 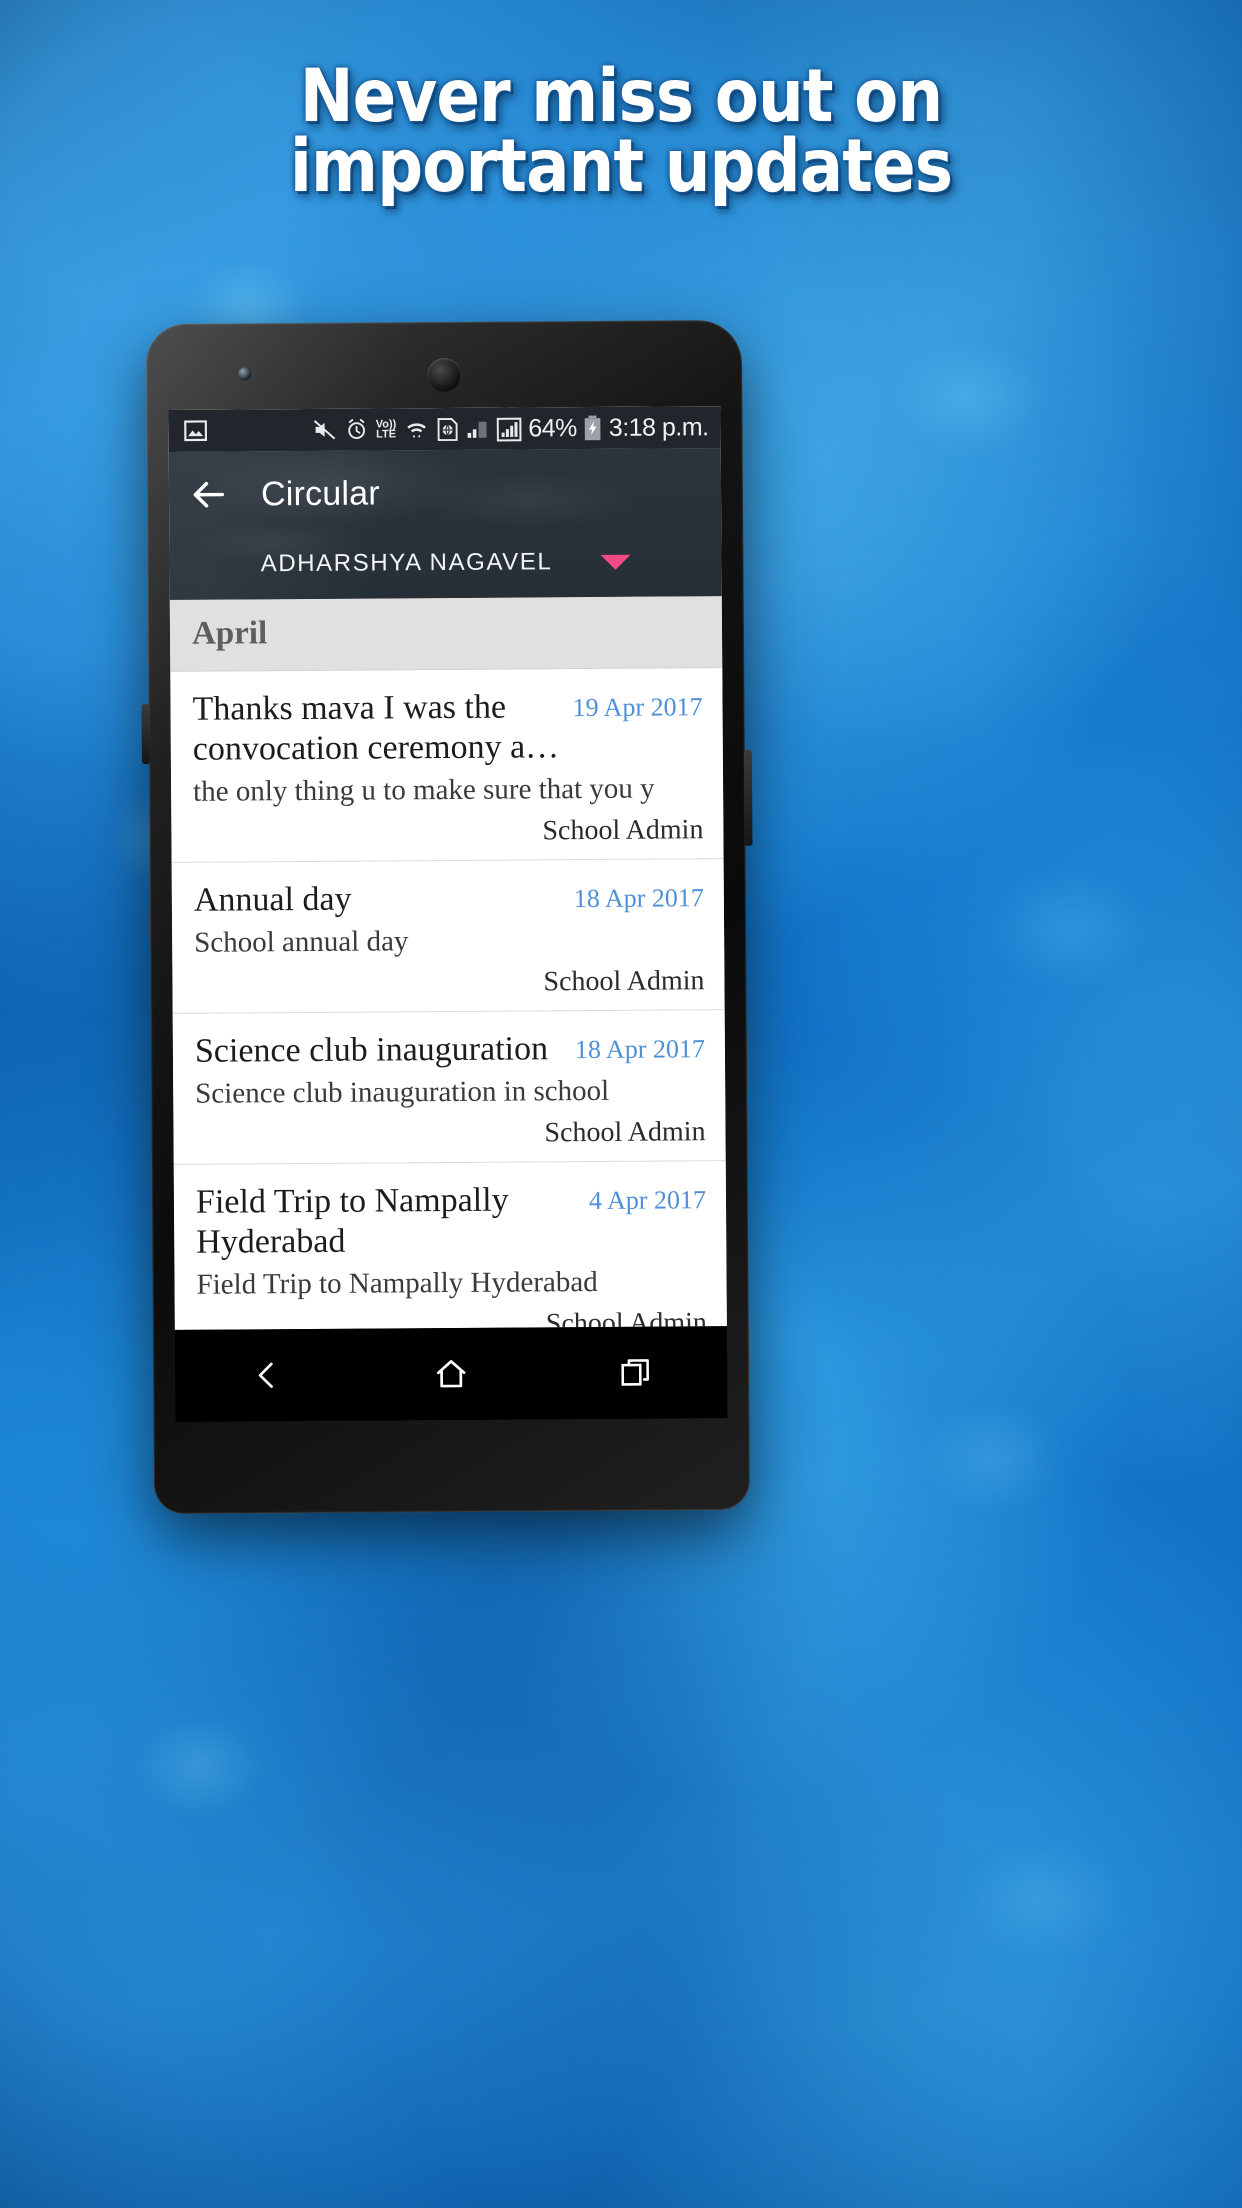 I want to click on circular-description: School annual day, so click(x=301, y=942).